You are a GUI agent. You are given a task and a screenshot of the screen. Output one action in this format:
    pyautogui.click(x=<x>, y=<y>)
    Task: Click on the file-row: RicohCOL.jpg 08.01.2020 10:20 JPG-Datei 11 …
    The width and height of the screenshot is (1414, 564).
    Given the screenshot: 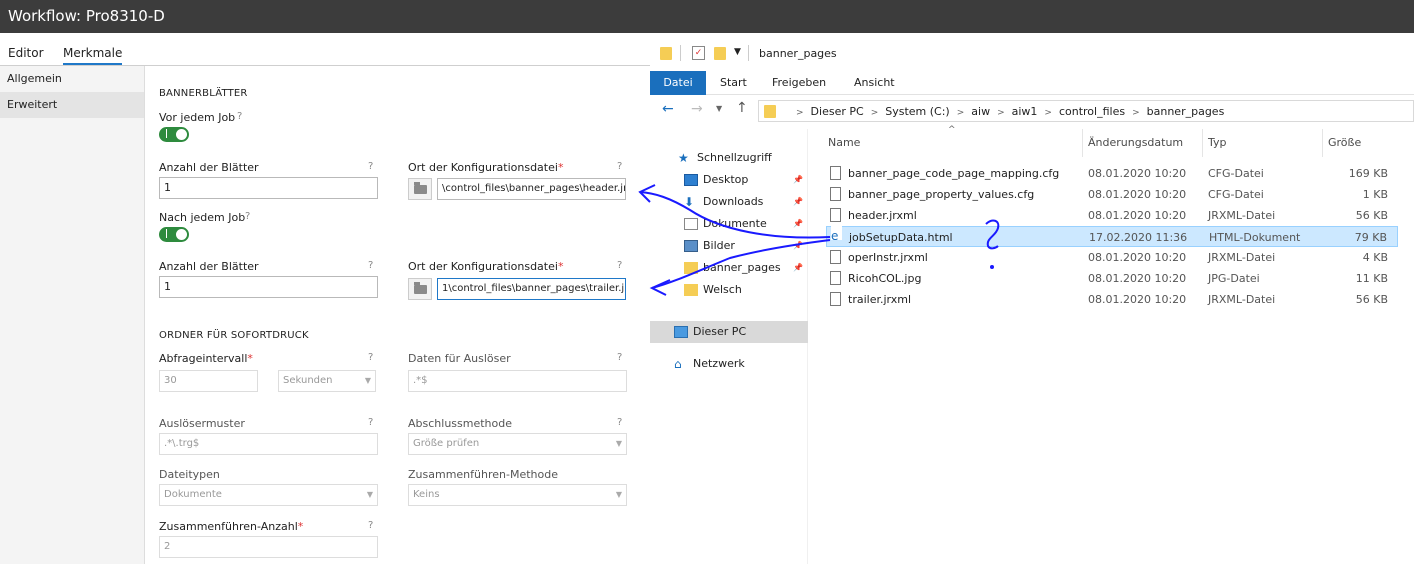 What is the action you would take?
    pyautogui.click(x=1112, y=278)
    